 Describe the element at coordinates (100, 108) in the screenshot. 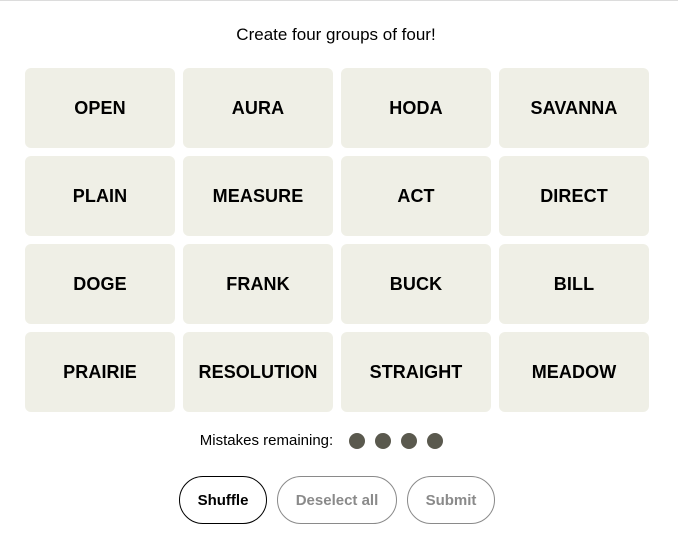

I see `word-tile: OPEN` at that location.